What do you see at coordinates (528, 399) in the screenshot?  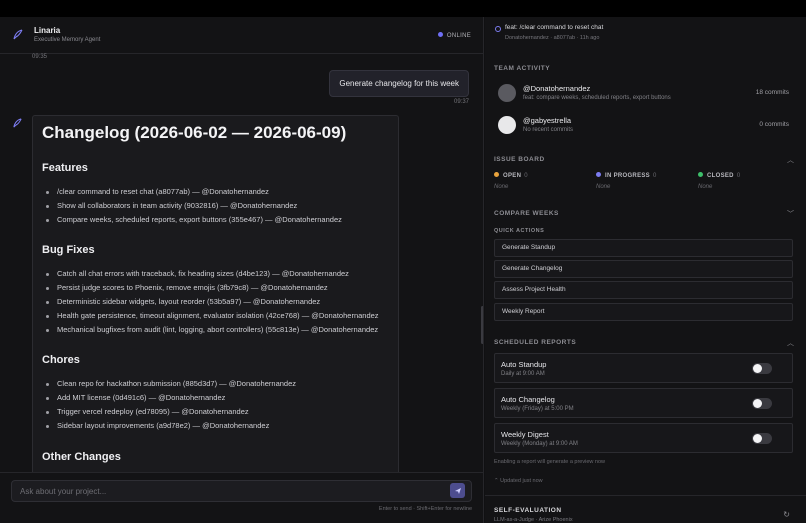 I see `report-name: Auto Changelog` at bounding box center [528, 399].